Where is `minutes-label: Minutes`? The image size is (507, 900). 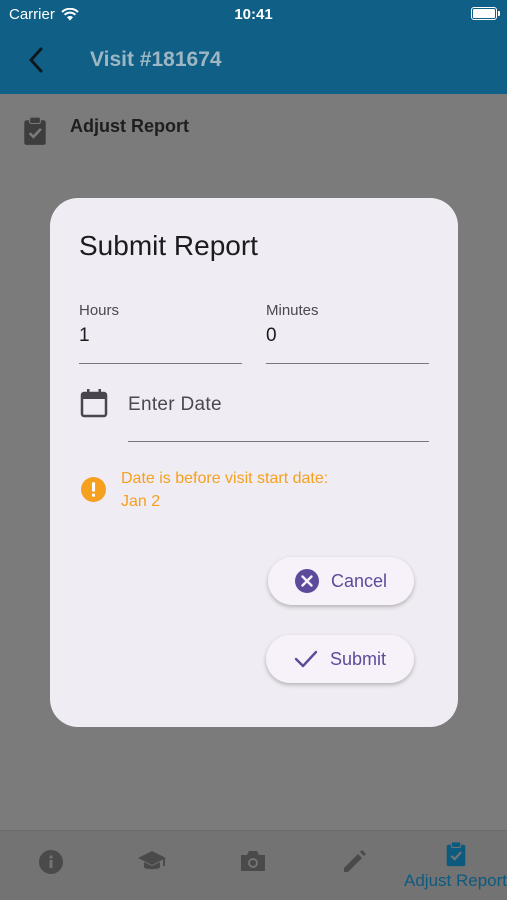 minutes-label: Minutes is located at coordinates (292, 310).